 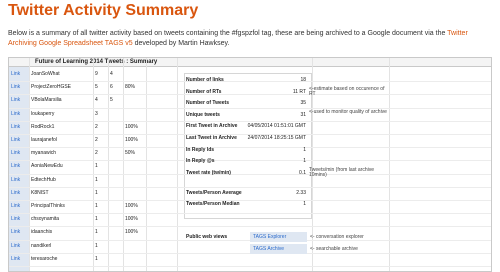 What do you see at coordinates (276, 126) in the screenshot?
I see `stat-value: 04/05/2014 01:51:01 GMT` at bounding box center [276, 126].